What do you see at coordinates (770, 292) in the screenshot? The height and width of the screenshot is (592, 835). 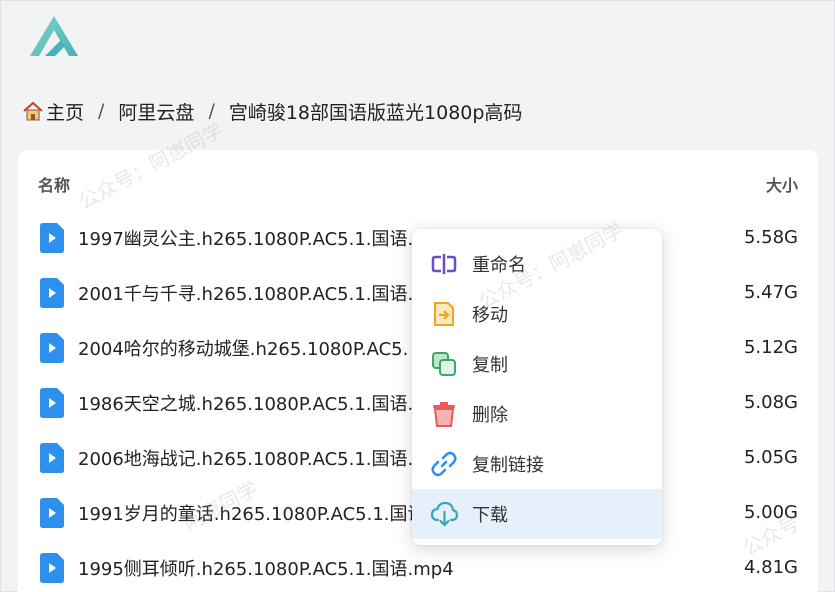 I see `file-size: 5.47G` at bounding box center [770, 292].